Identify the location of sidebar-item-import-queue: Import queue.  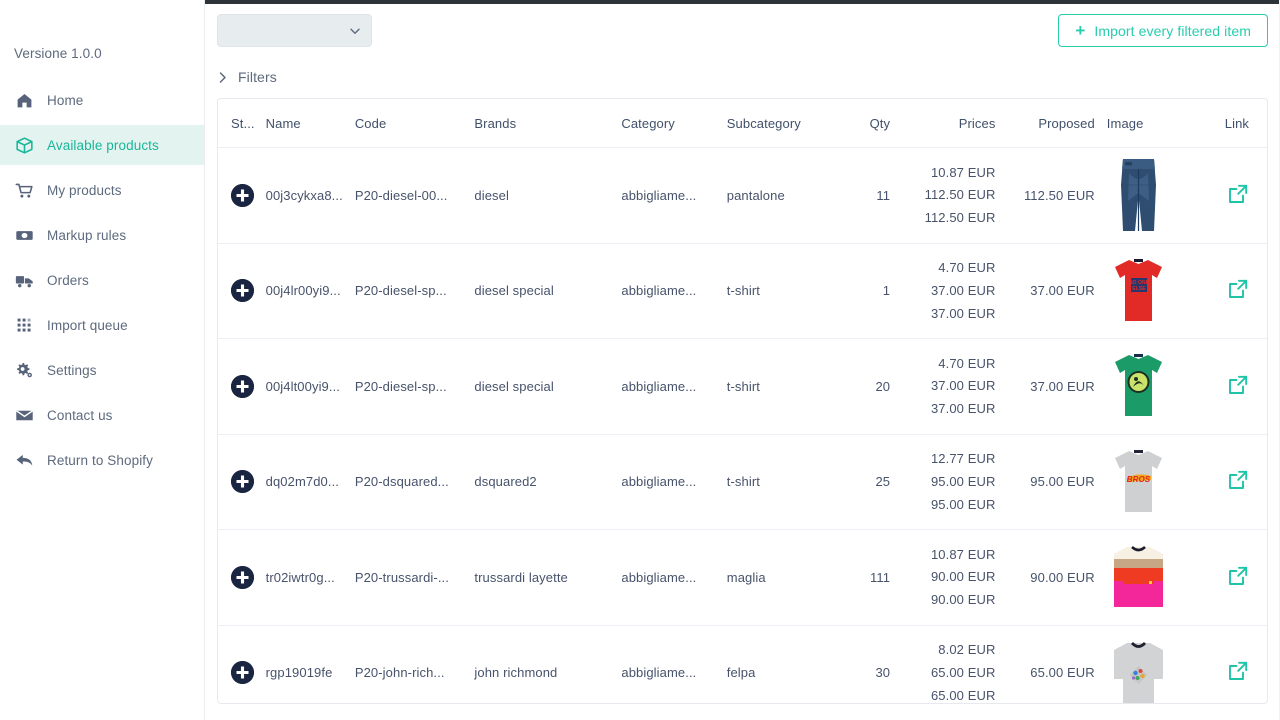
(102, 325).